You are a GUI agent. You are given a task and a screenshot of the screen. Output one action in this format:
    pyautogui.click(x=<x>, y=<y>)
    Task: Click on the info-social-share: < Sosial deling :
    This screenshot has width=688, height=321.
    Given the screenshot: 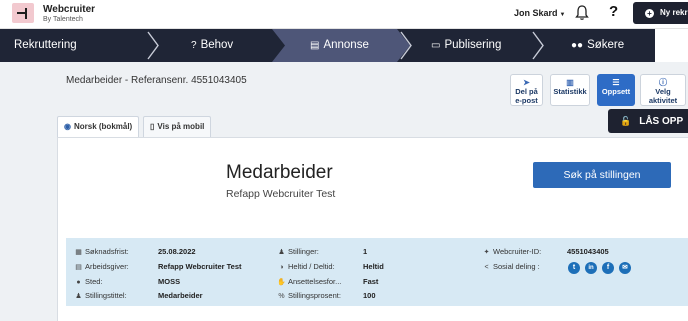 What is the action you would take?
    pyautogui.click(x=511, y=266)
    